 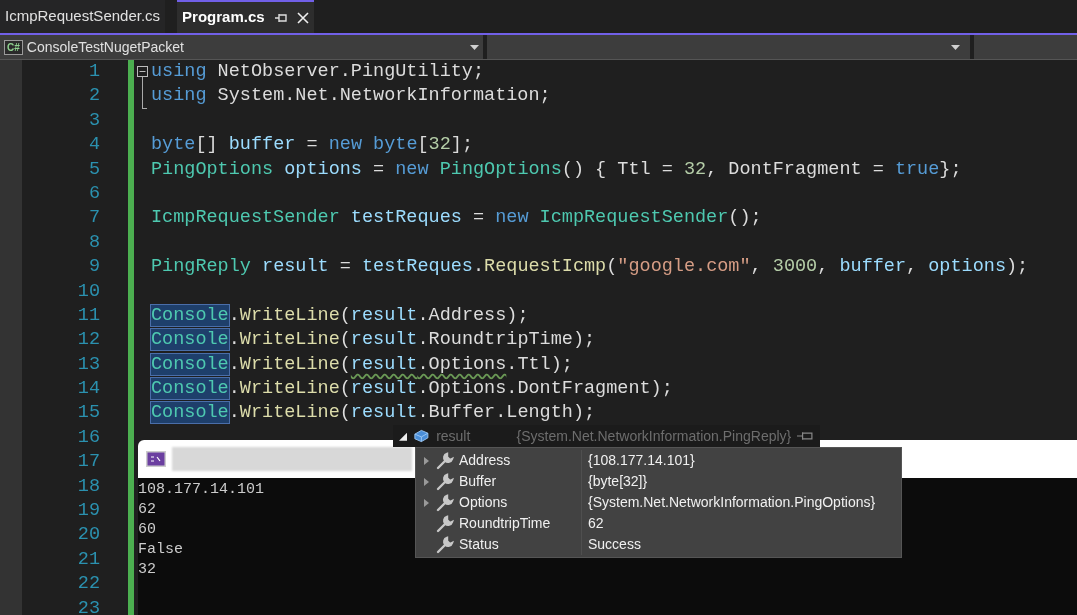 I want to click on line-number: 14, so click(x=88, y=389).